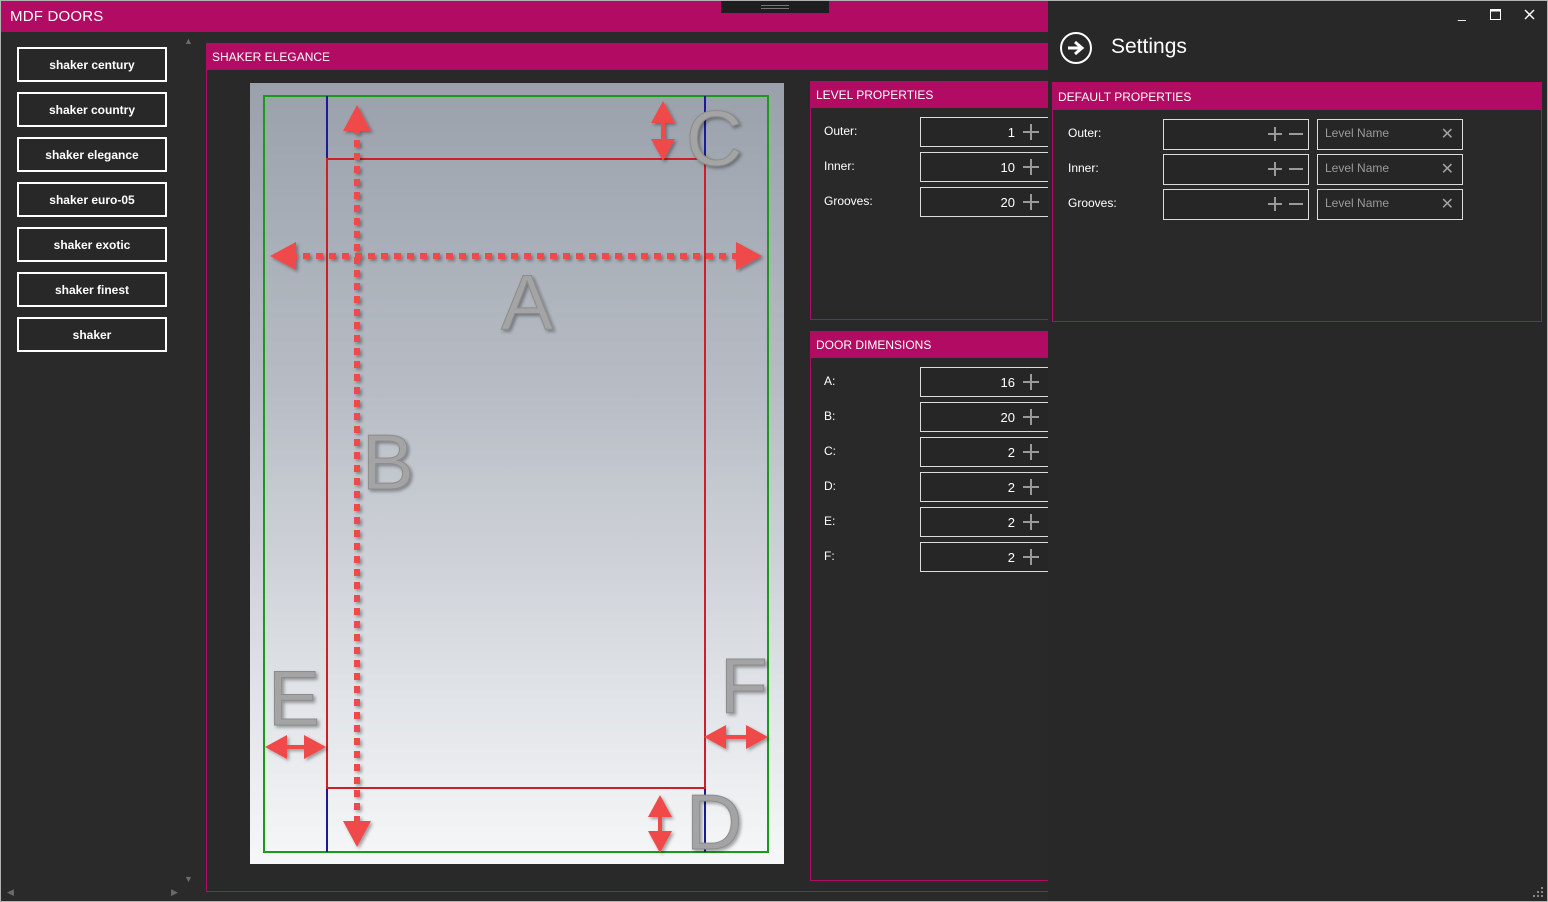  Describe the element at coordinates (986, 417) in the screenshot. I see `dimension-b-stepper: 20` at that location.